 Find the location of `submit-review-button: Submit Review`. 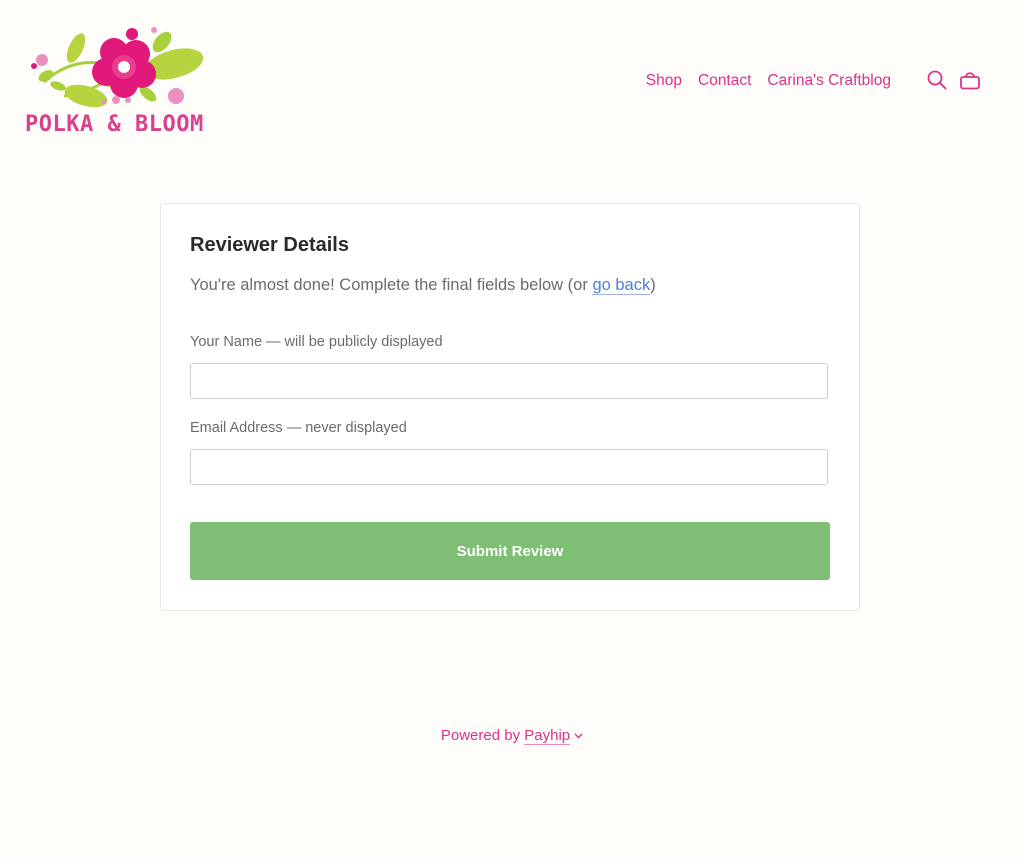

submit-review-button: Submit Review is located at coordinates (510, 551).